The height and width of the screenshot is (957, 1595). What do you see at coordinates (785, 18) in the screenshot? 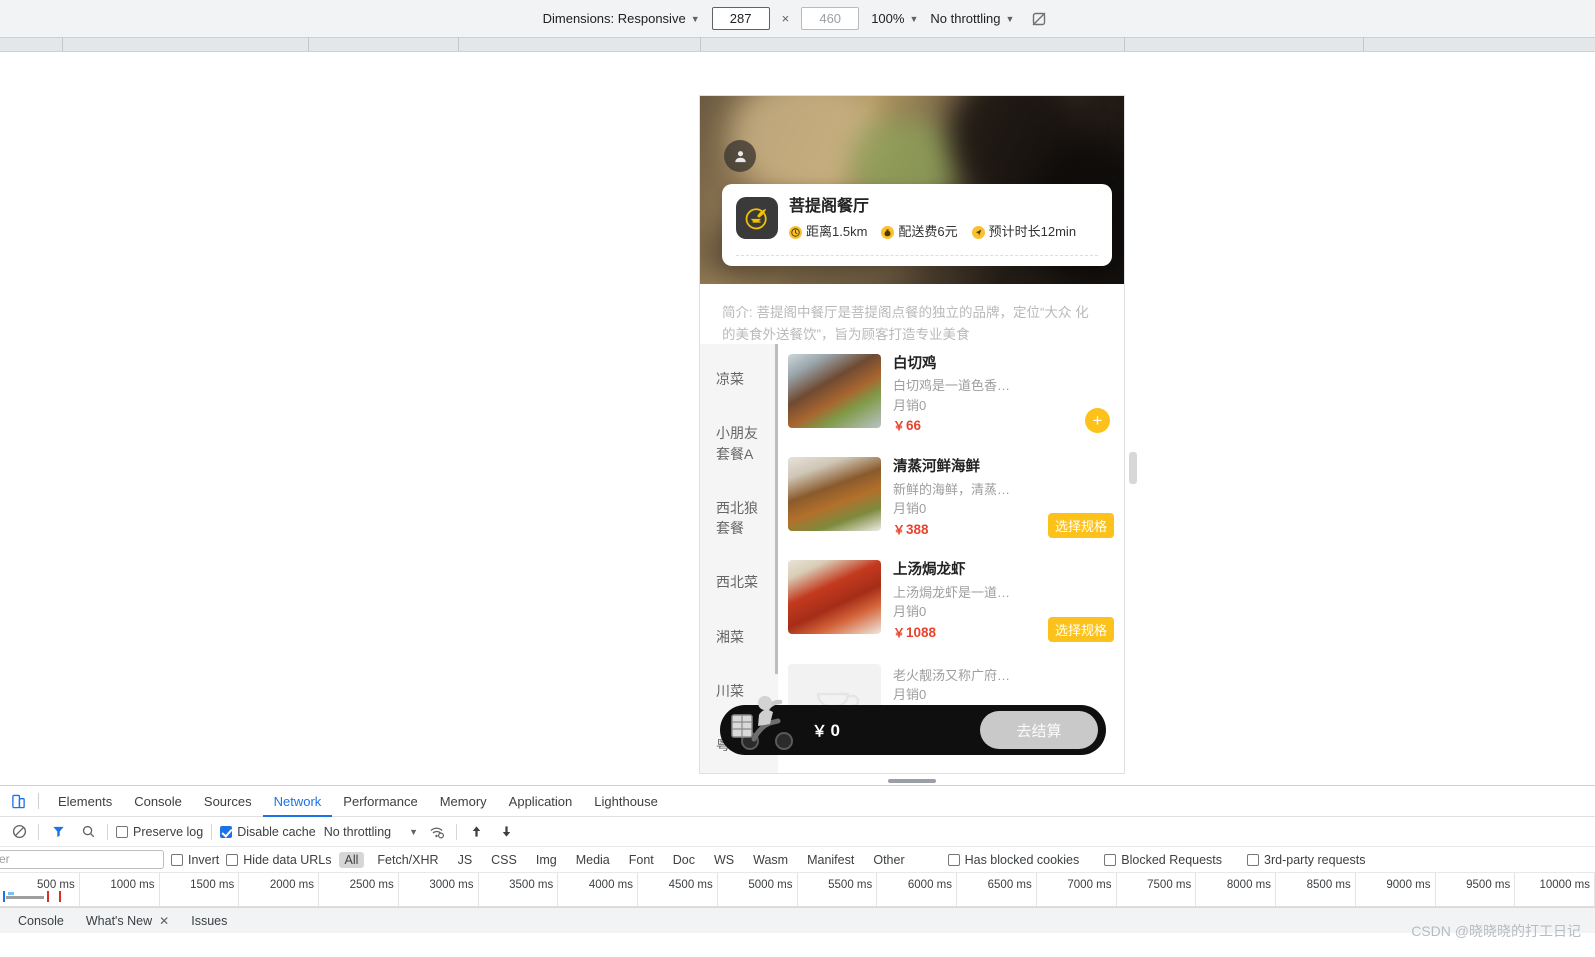
I see `dimension-multiply-symbol: ×` at bounding box center [785, 18].